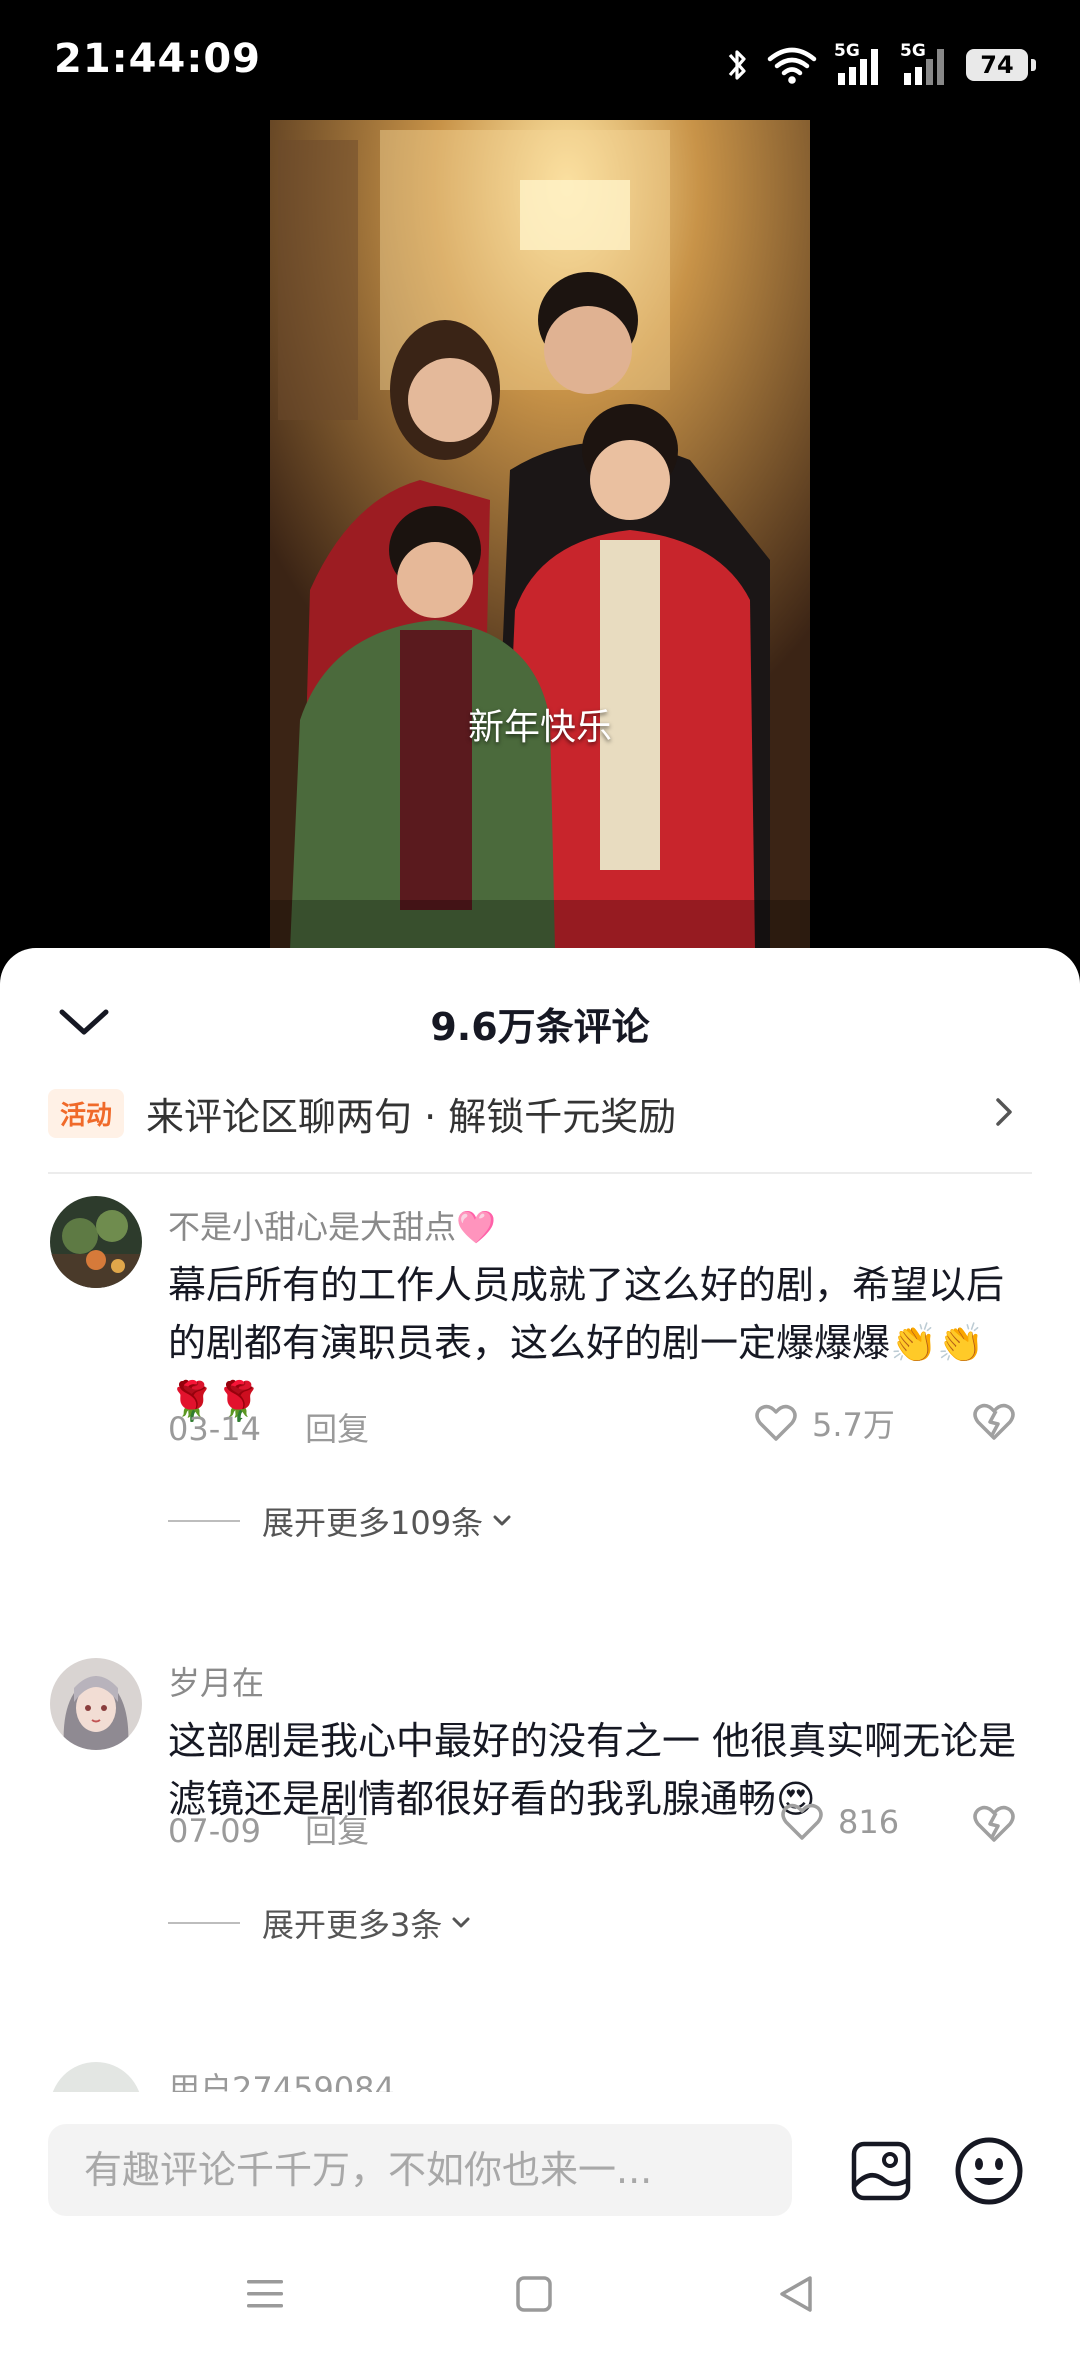 The image size is (1080, 2375). I want to click on comment-item-partial: 用户27459084, so click(540, 2072).